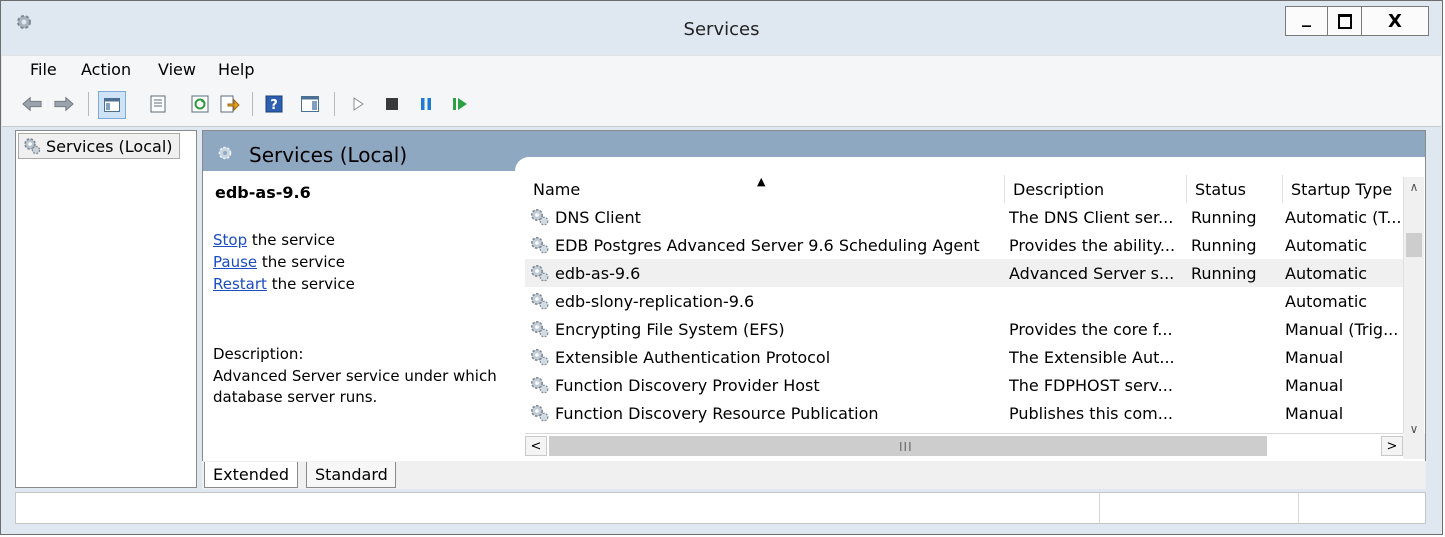 Image resolution: width=1445 pixels, height=537 pixels. Describe the element at coordinates (236, 69) in the screenshot. I see `menu-help: Help` at that location.